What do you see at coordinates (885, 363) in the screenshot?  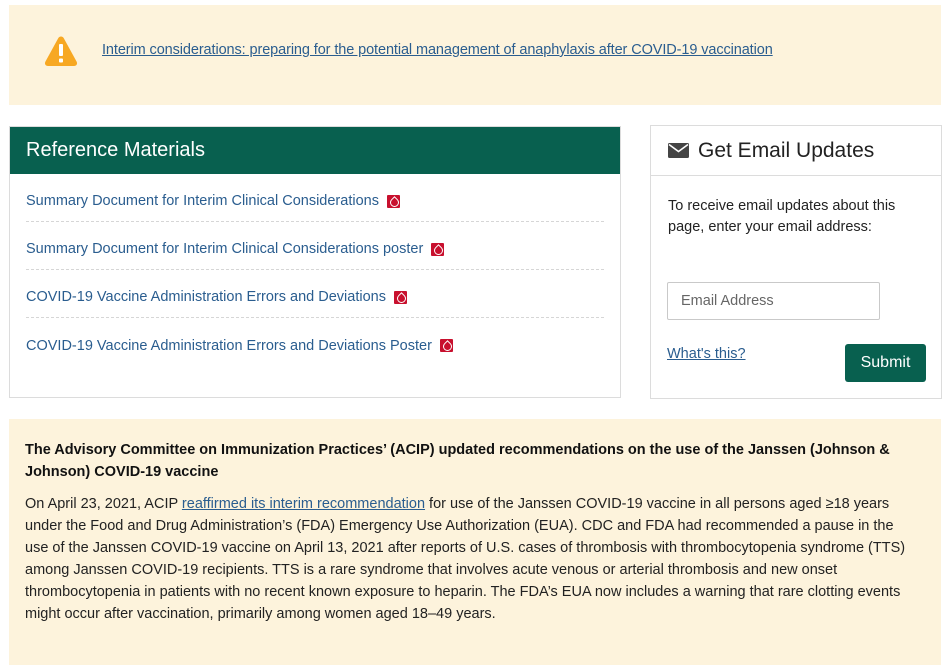 I see `submit-button: Submit` at bounding box center [885, 363].